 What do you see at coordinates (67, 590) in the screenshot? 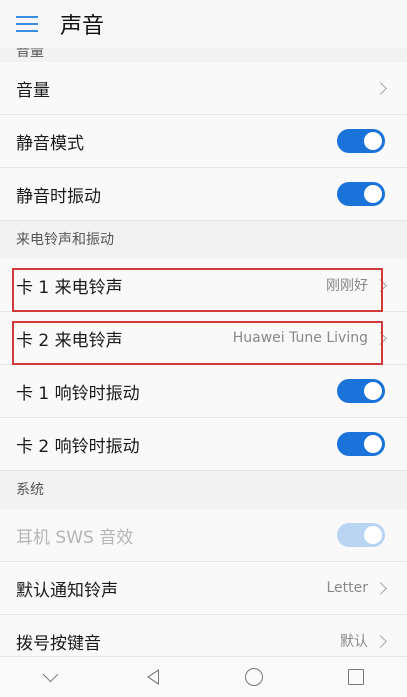
I see `notification-tone-label: 默认通知铃声` at bounding box center [67, 590].